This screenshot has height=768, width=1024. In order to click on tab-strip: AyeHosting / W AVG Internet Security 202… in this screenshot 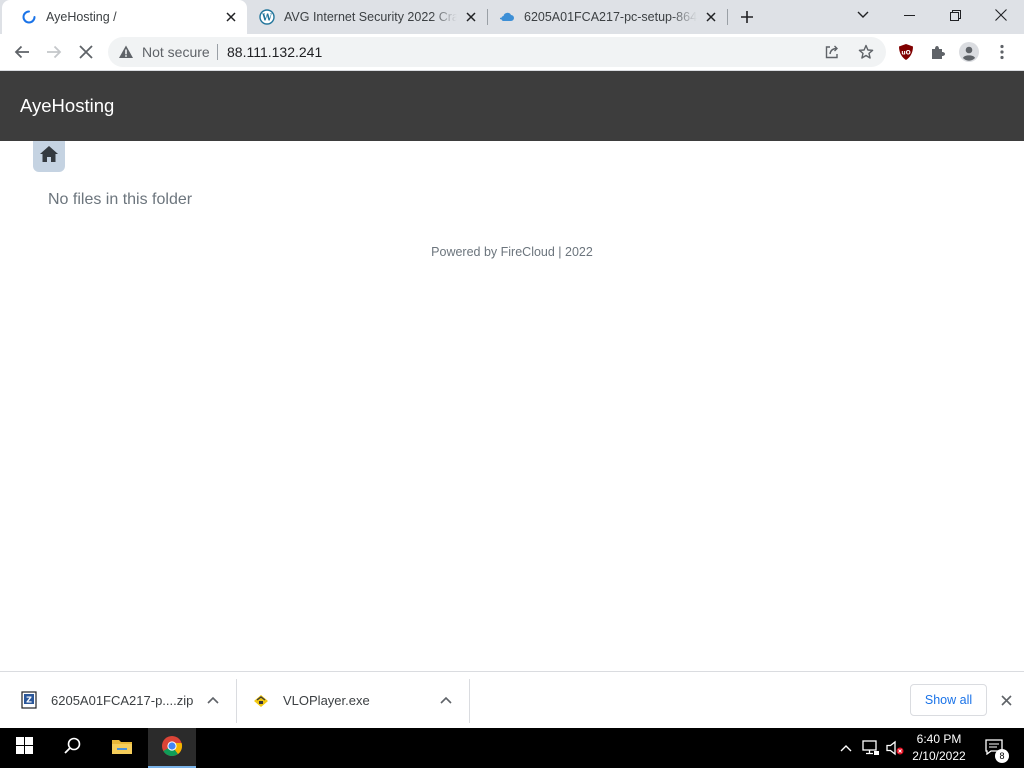, I will do `click(512, 17)`.